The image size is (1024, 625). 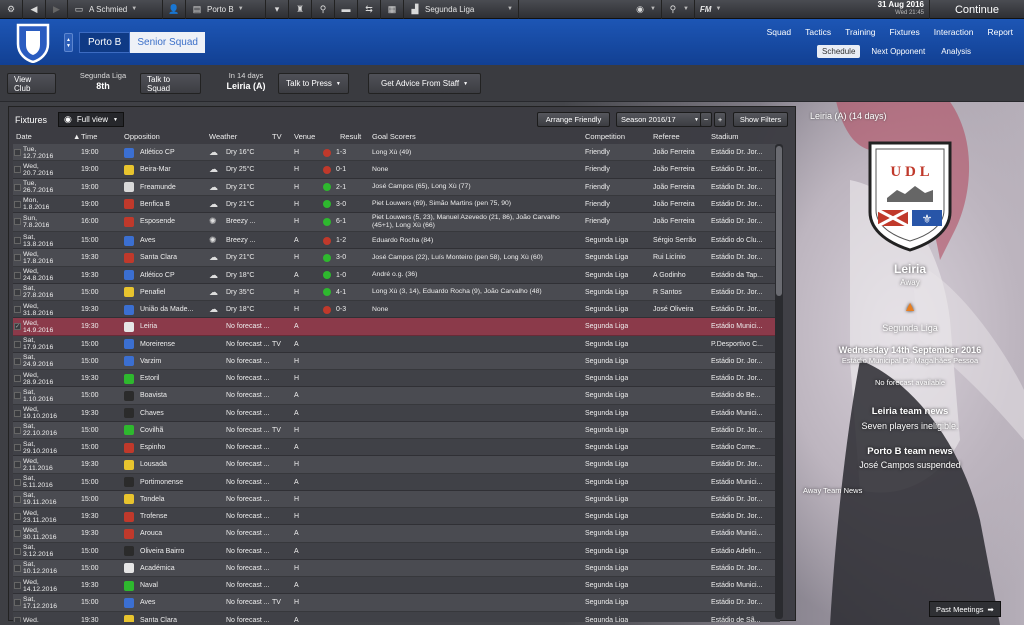 What do you see at coordinates (313, 83) in the screenshot?
I see `talk-to-press-button: Talk to Press ▼` at bounding box center [313, 83].